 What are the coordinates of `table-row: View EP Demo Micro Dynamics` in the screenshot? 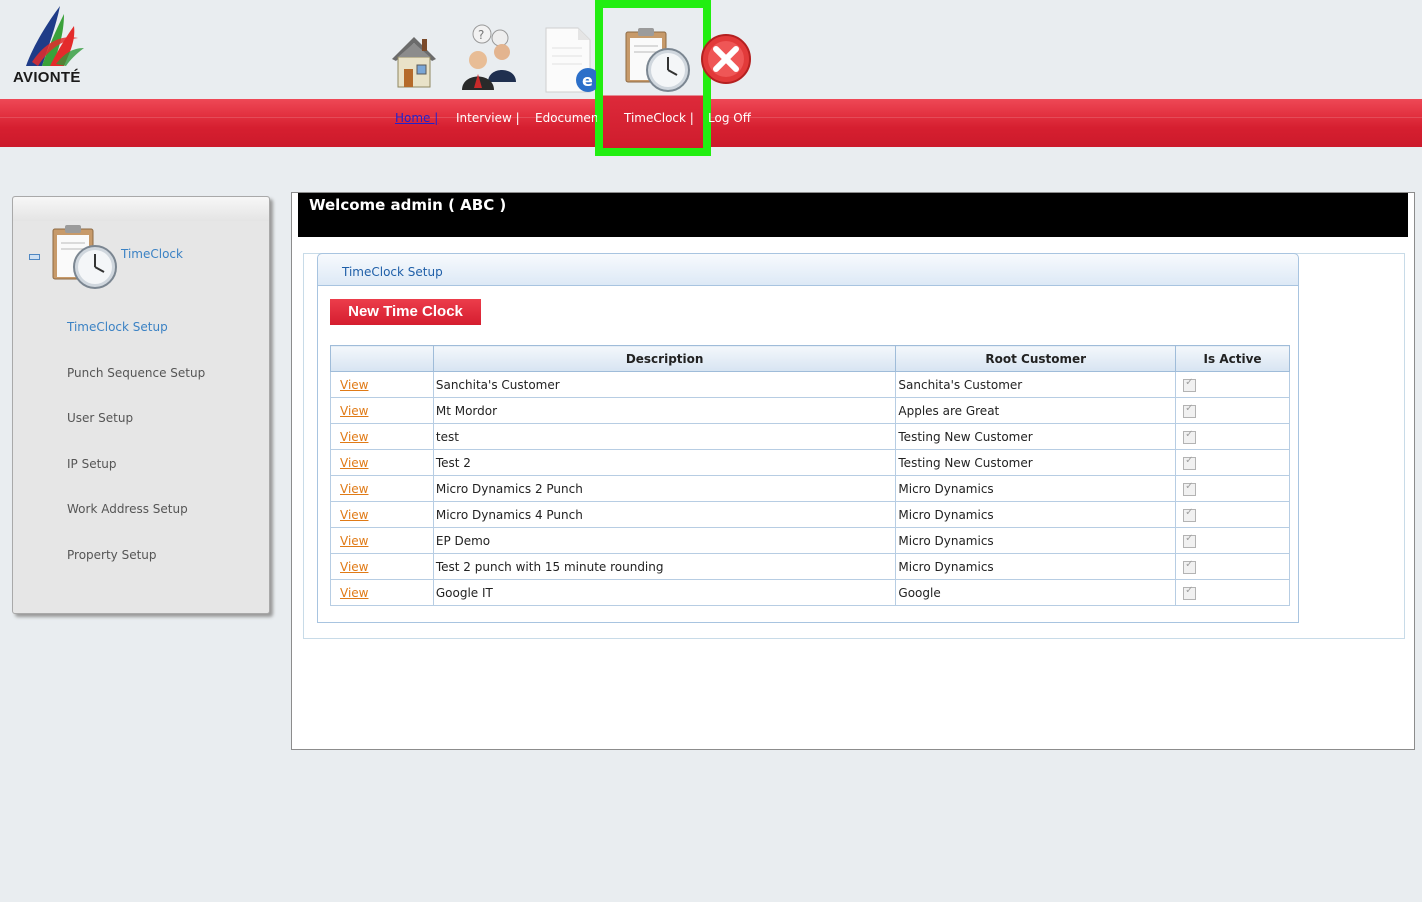 It's located at (810, 540).